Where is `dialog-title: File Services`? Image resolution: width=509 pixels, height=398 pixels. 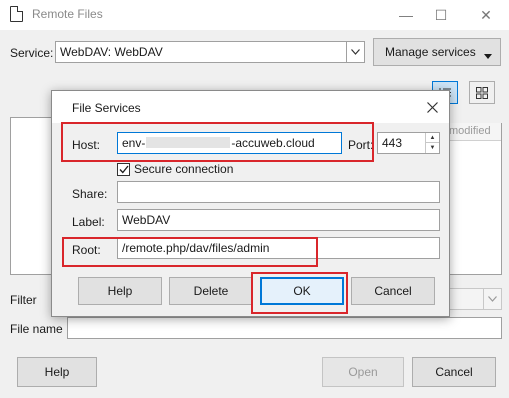 dialog-title: File Services is located at coordinates (106, 108).